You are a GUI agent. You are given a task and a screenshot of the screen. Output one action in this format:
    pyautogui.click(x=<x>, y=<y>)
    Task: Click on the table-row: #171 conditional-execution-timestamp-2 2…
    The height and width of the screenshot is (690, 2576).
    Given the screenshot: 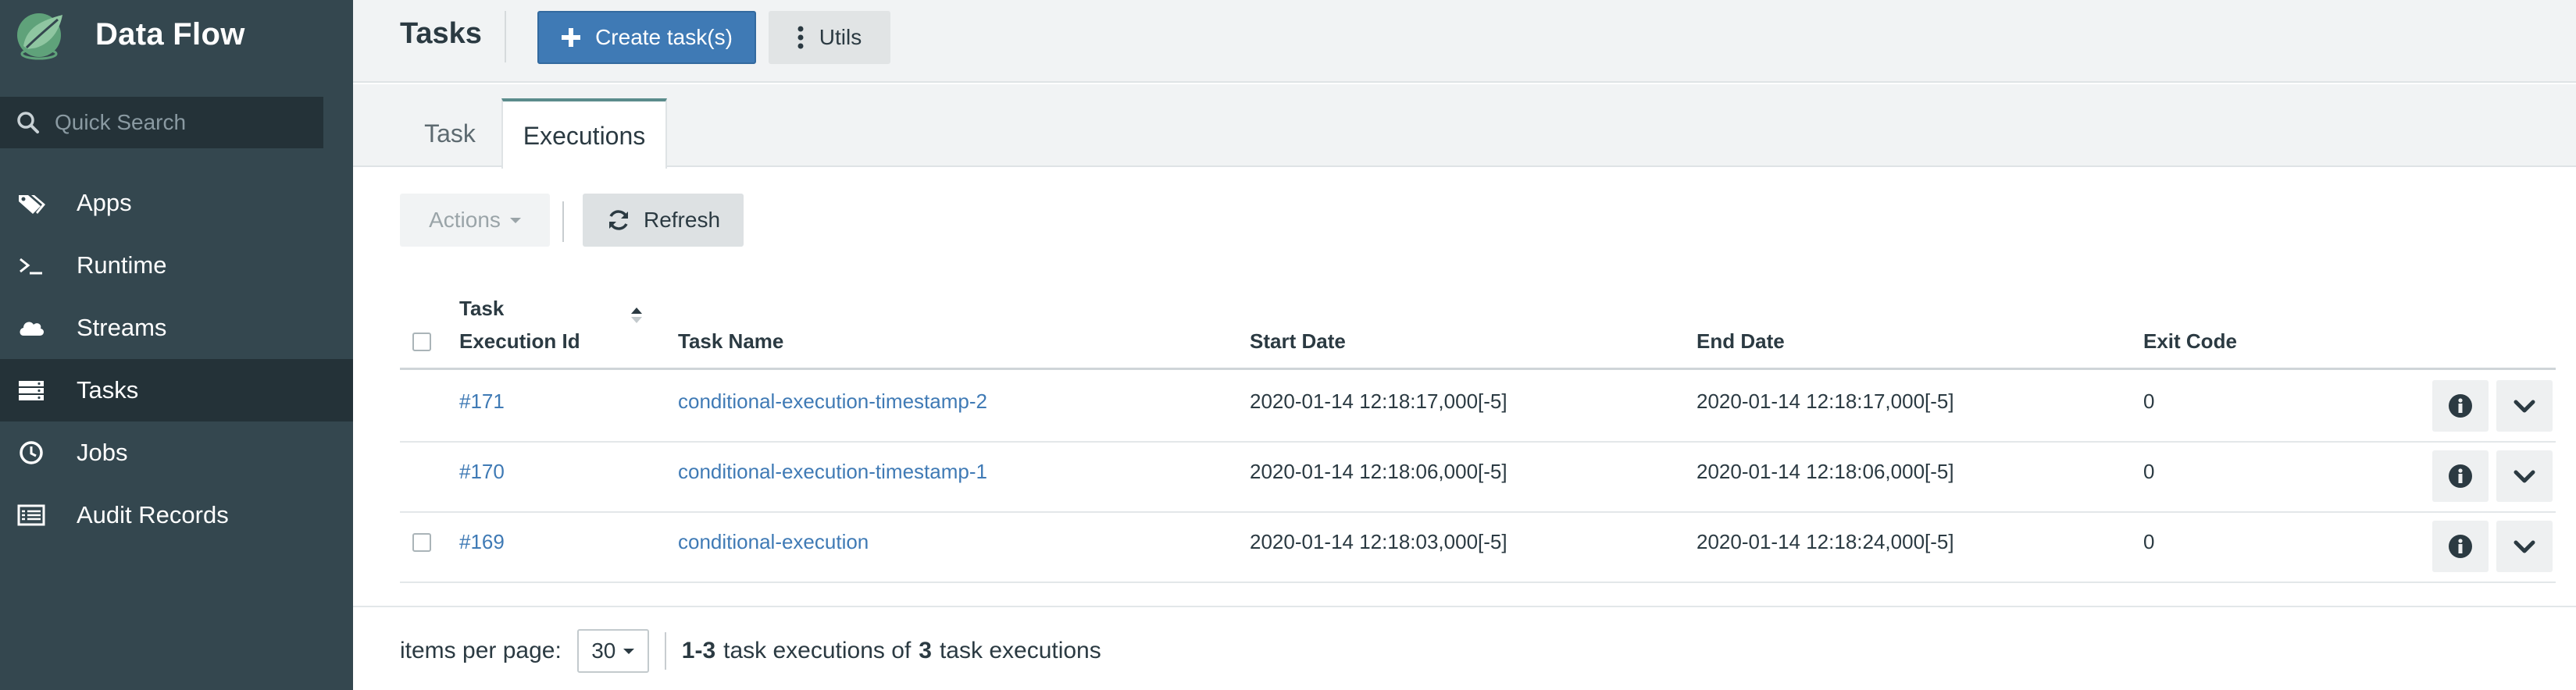 What is the action you would take?
    pyautogui.click(x=1478, y=408)
    